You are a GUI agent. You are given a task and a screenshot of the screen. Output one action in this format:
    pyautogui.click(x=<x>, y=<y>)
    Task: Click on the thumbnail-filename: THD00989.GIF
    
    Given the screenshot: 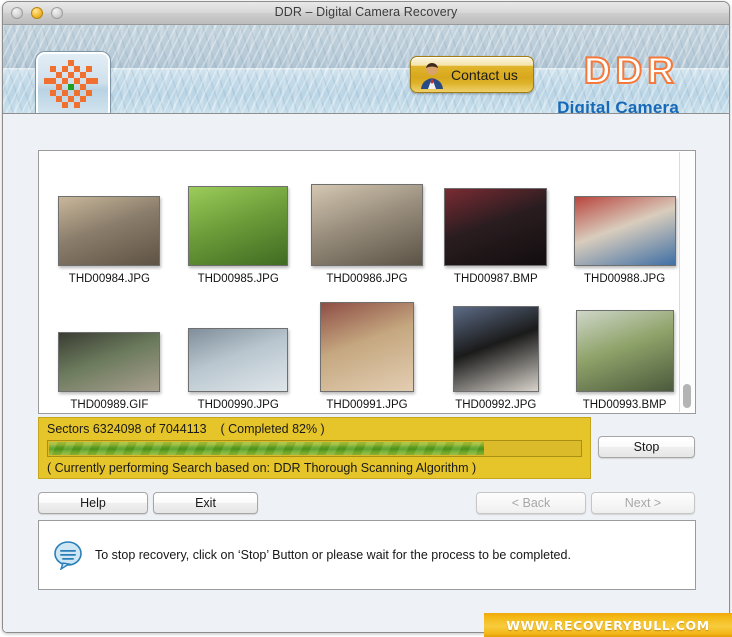 What is the action you would take?
    pyautogui.click(x=109, y=405)
    